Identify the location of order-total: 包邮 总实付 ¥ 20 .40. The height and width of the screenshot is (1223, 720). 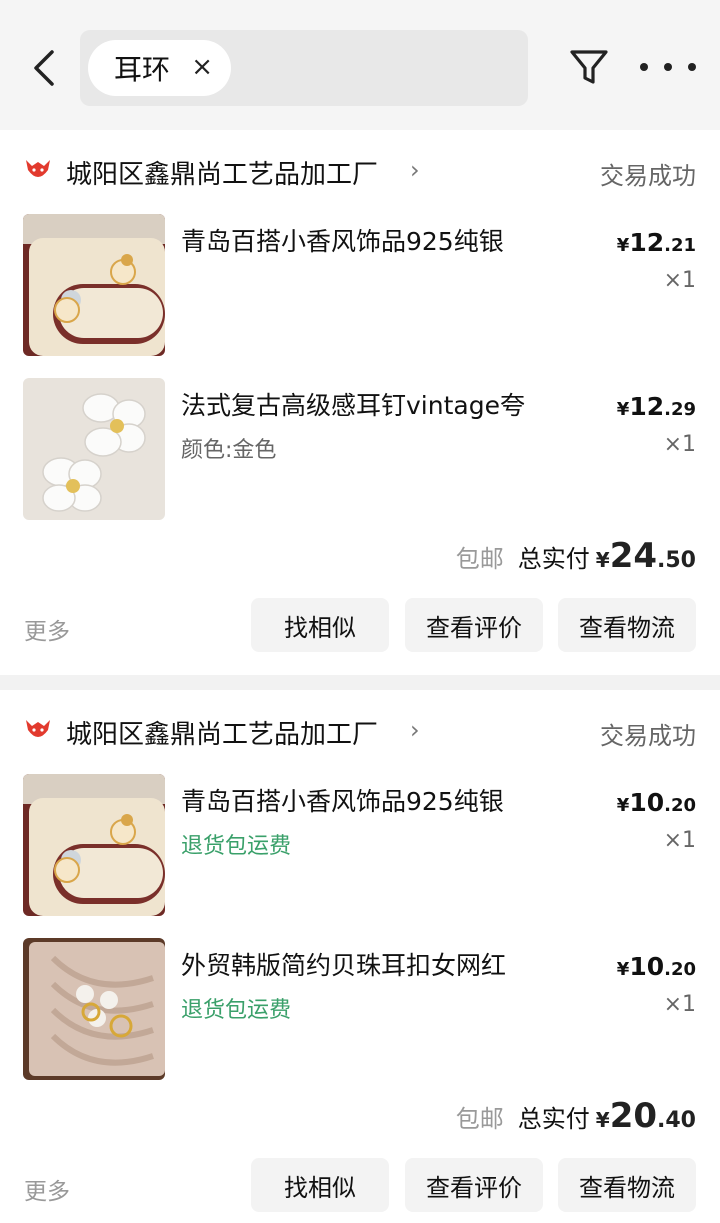
(575, 1116).